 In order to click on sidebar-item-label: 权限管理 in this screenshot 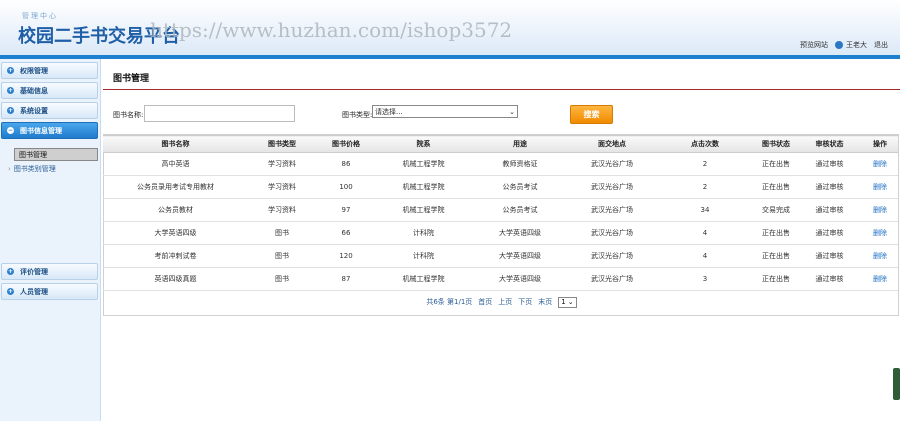, I will do `click(34, 70)`.